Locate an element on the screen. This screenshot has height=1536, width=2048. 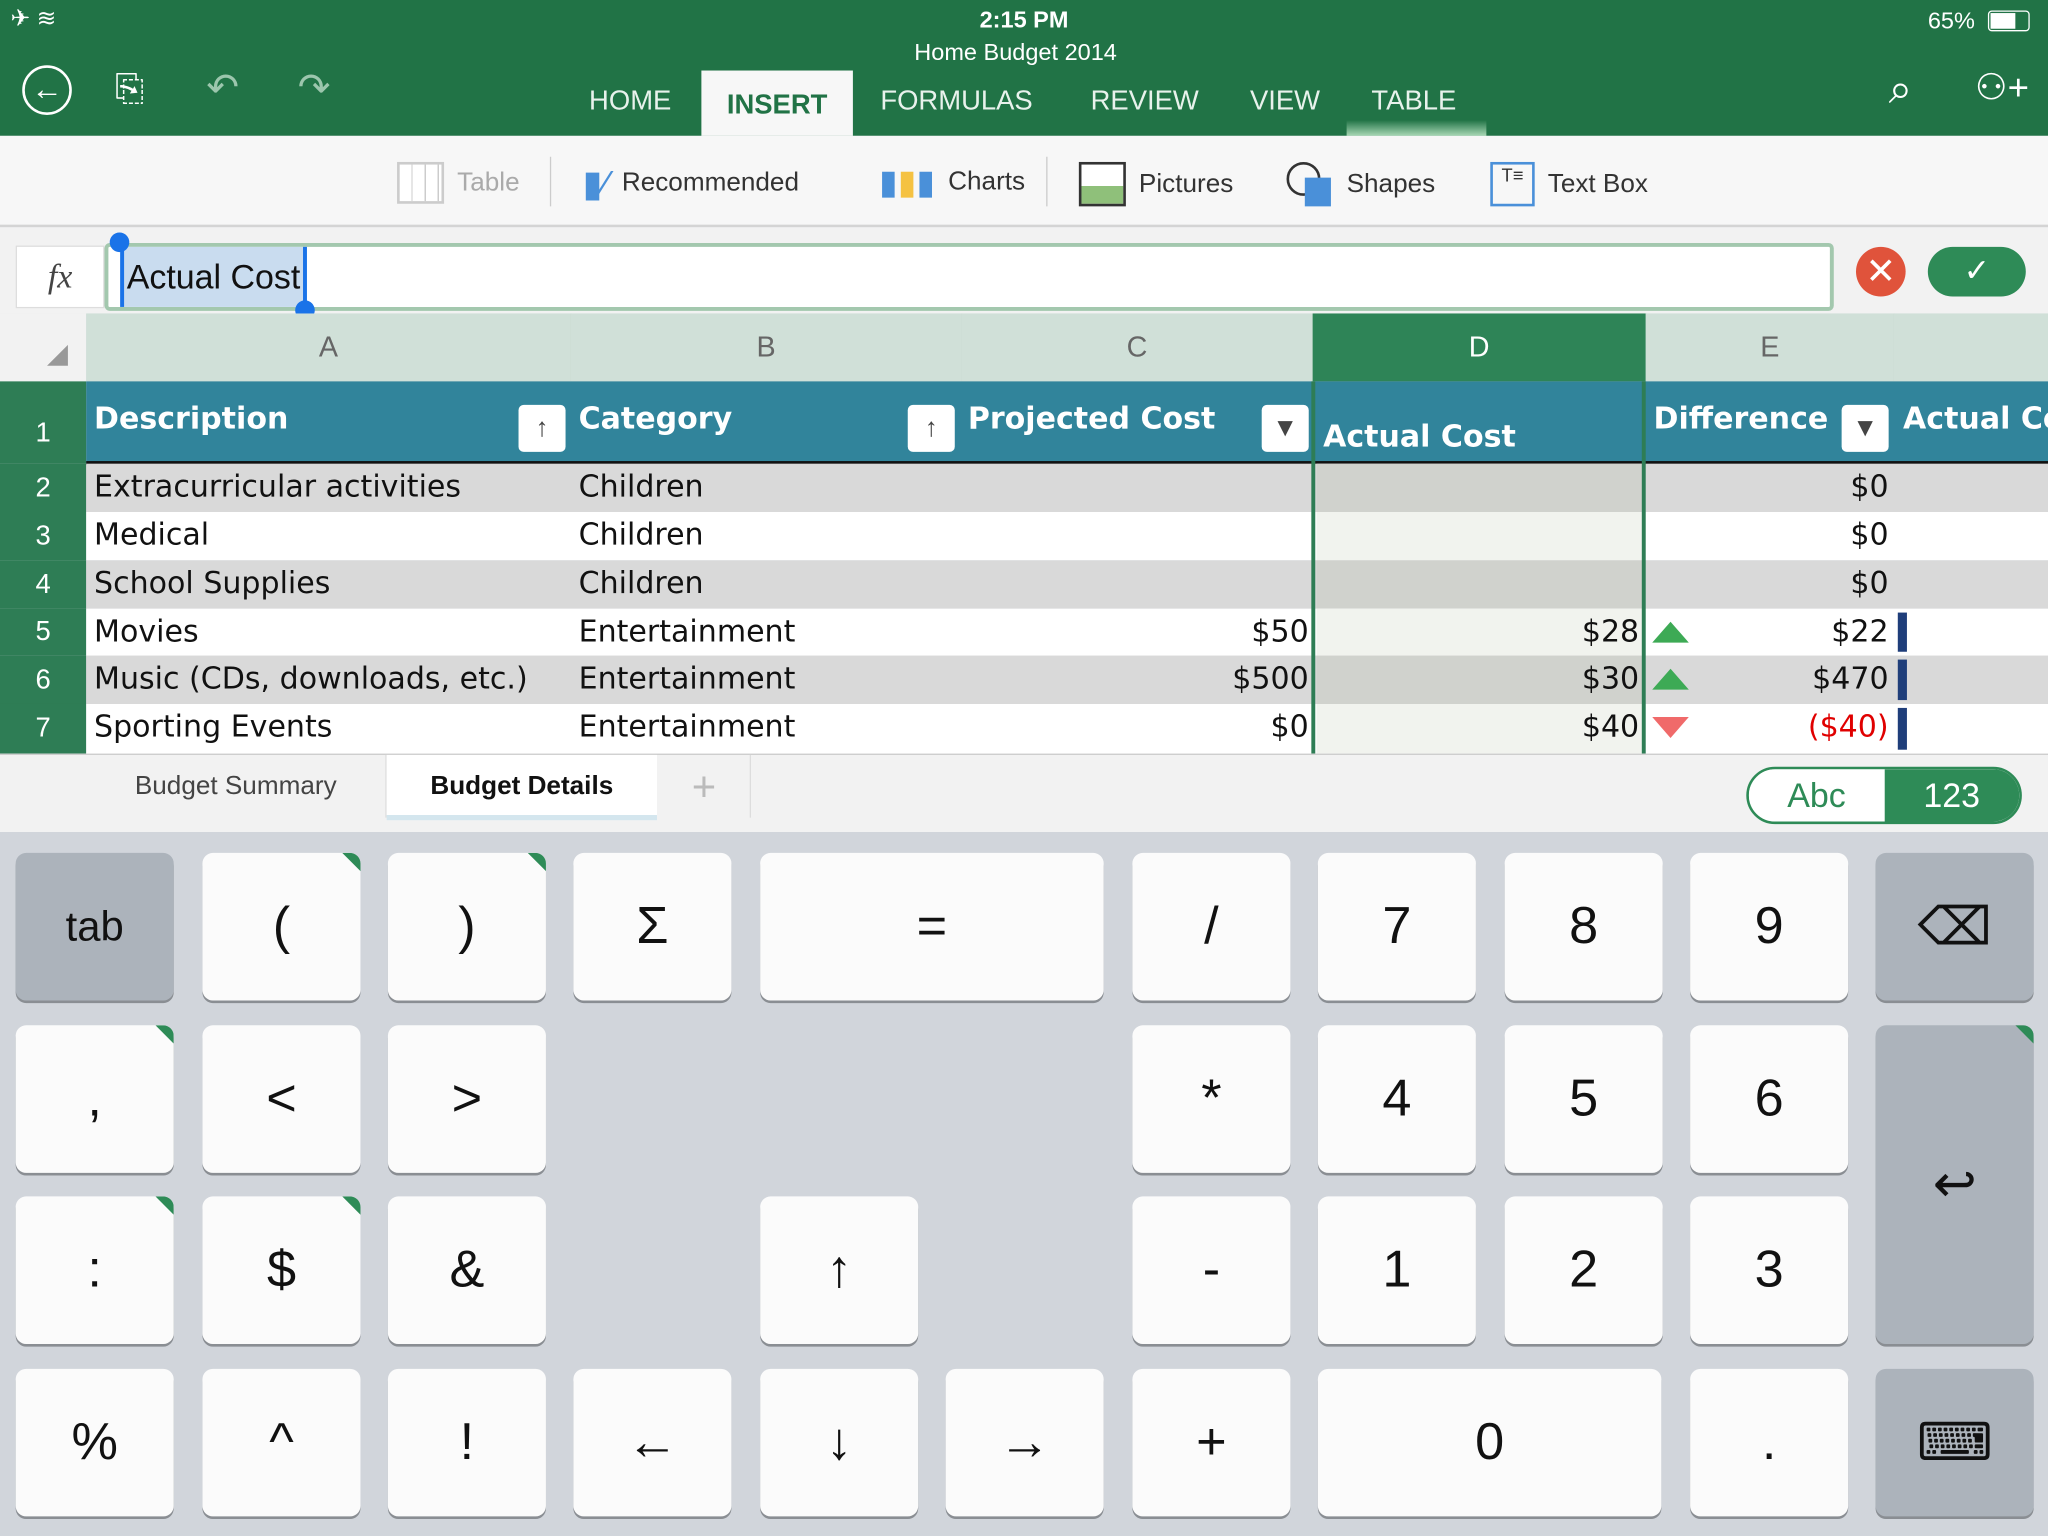
key->: > is located at coordinates (466, 1099).